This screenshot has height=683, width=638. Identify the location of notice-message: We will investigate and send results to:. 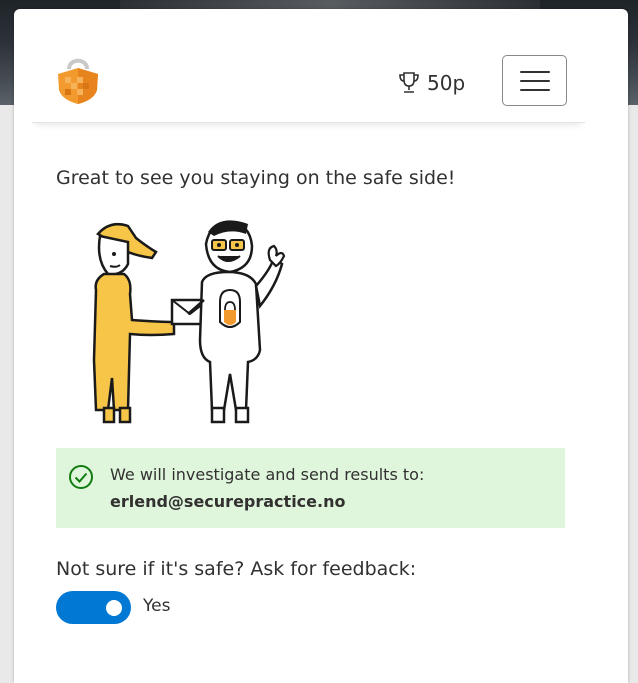
(267, 474).